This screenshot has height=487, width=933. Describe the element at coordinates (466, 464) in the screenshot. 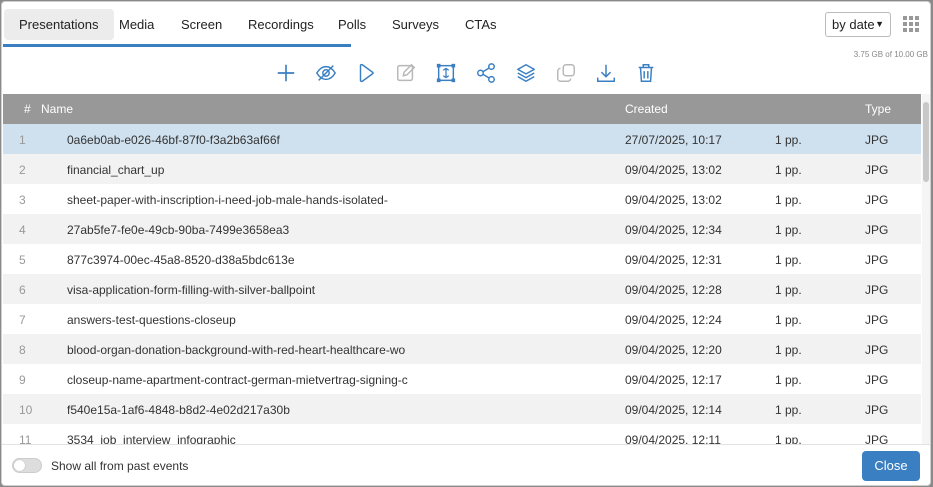

I see `footer: Show all from past events Close` at that location.